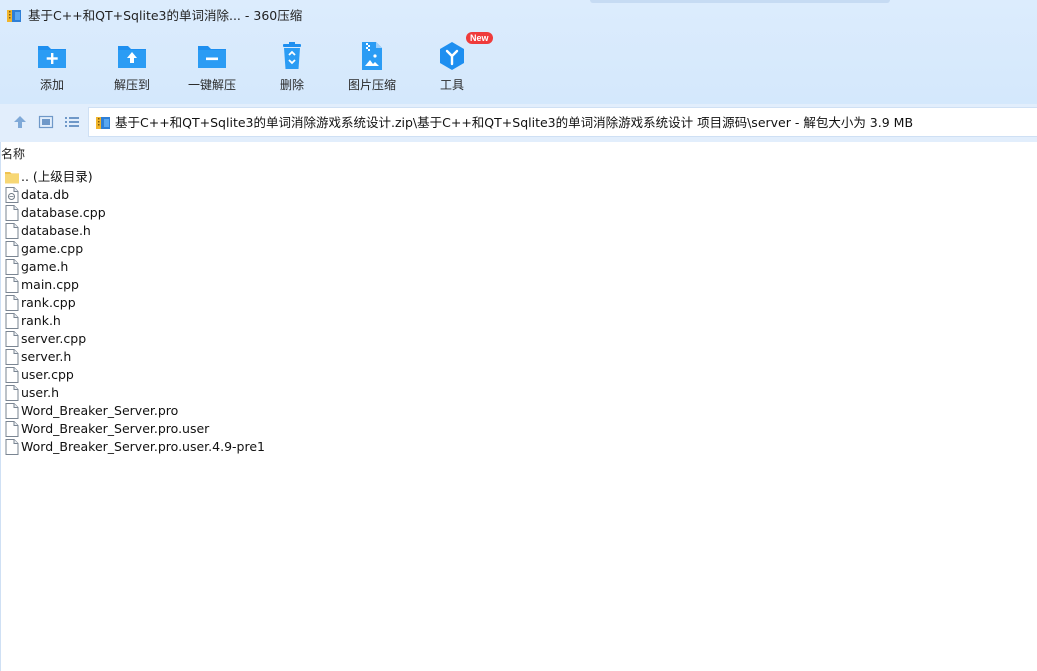 This screenshot has width=1037, height=671. Describe the element at coordinates (351, 429) in the screenshot. I see `file-row: Word_Breaker_Server.pro.user` at that location.